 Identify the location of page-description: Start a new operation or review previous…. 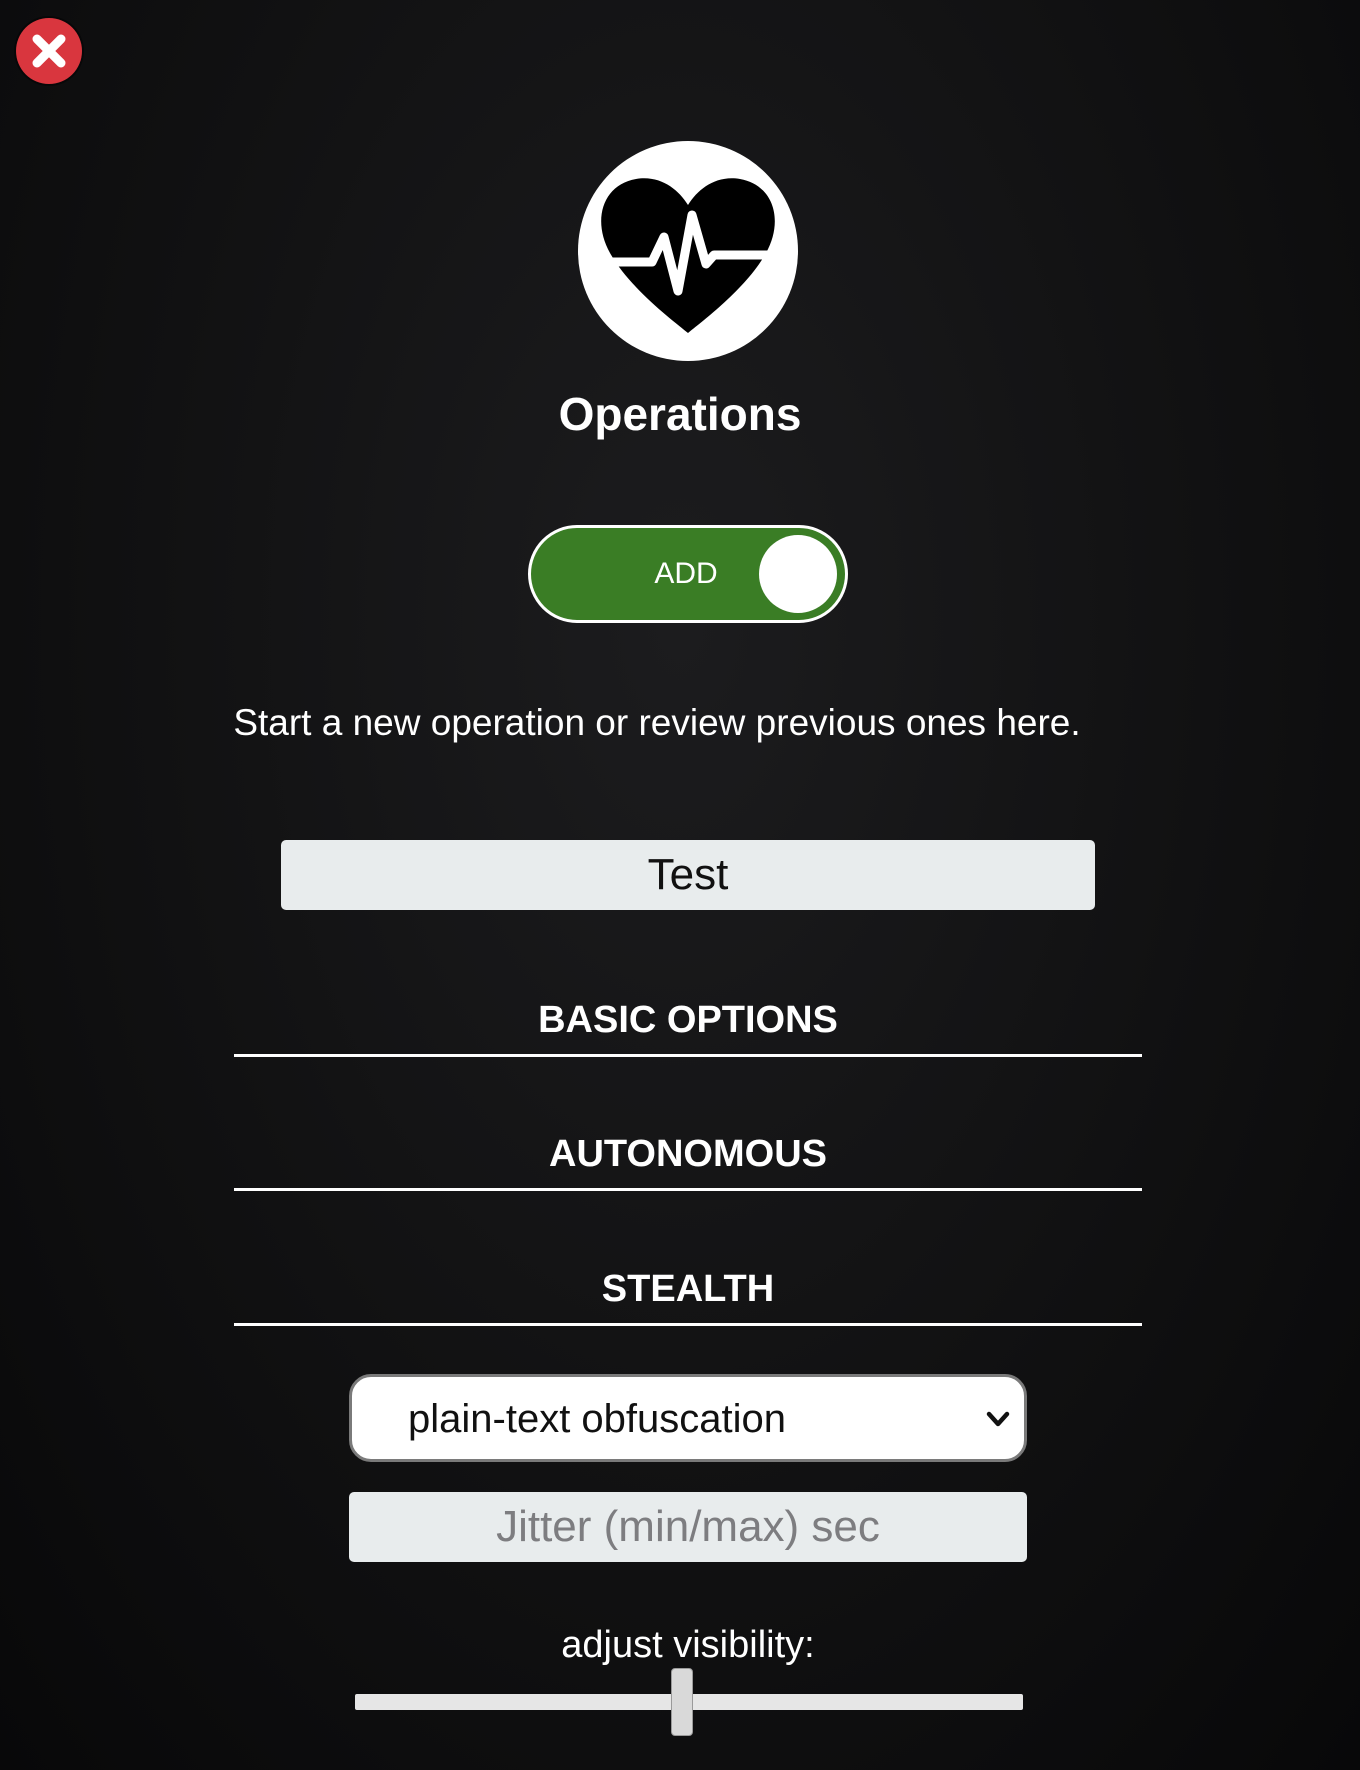
(657, 722).